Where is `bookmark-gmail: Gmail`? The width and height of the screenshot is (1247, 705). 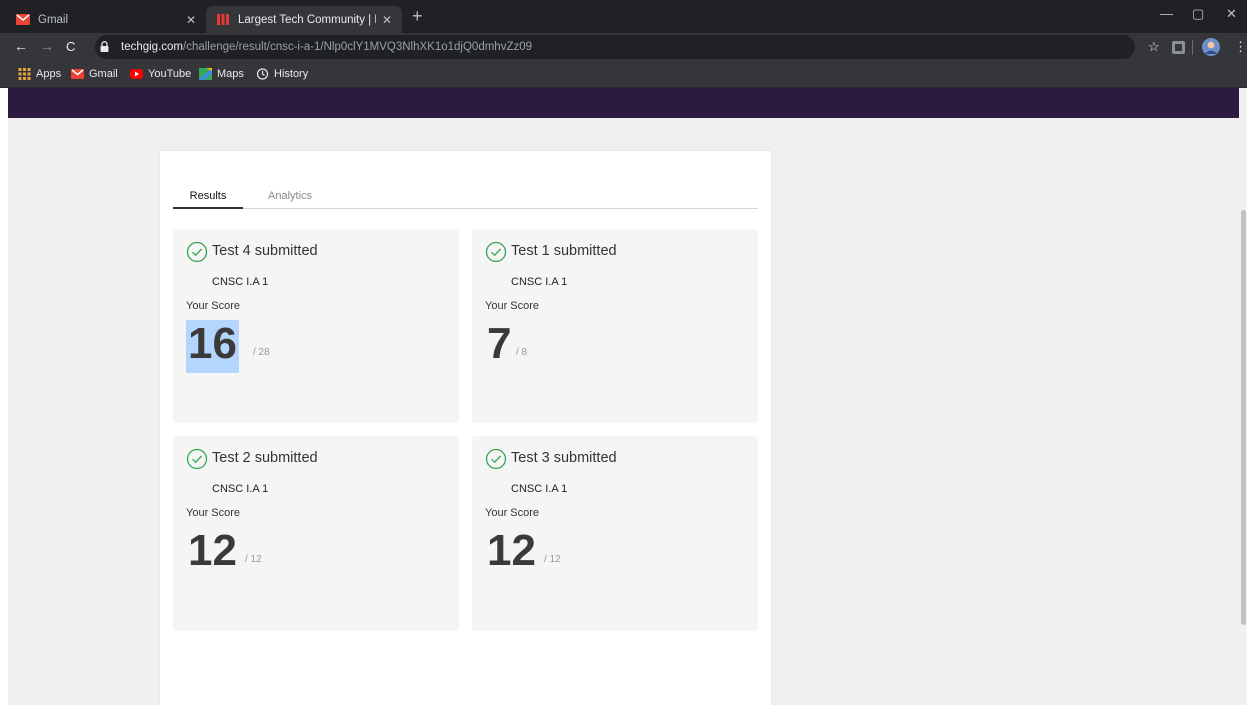 bookmark-gmail: Gmail is located at coordinates (94, 74).